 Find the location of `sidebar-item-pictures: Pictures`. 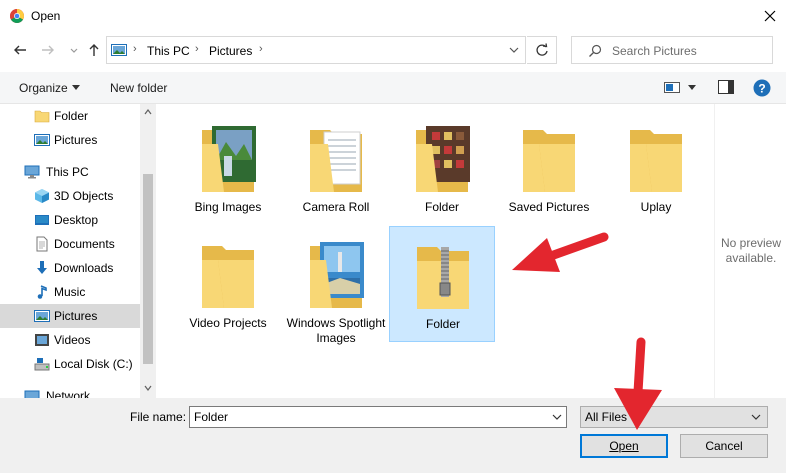

sidebar-item-pictures: Pictures is located at coordinates (70, 316).